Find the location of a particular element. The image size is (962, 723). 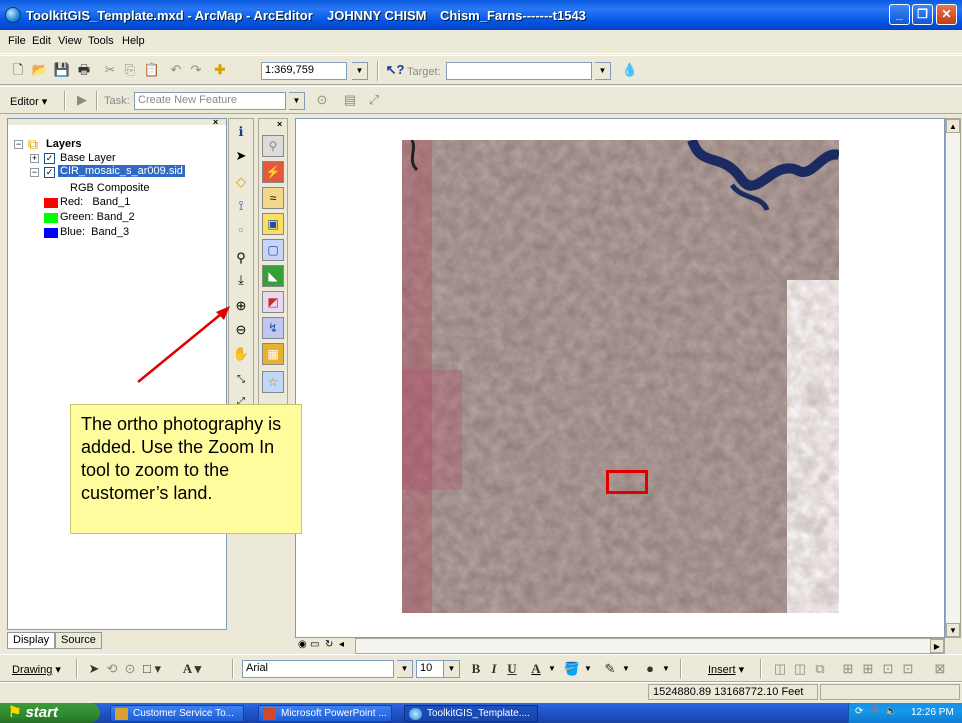

scroll-right-arrow-icon: ▶ is located at coordinates (937, 646).